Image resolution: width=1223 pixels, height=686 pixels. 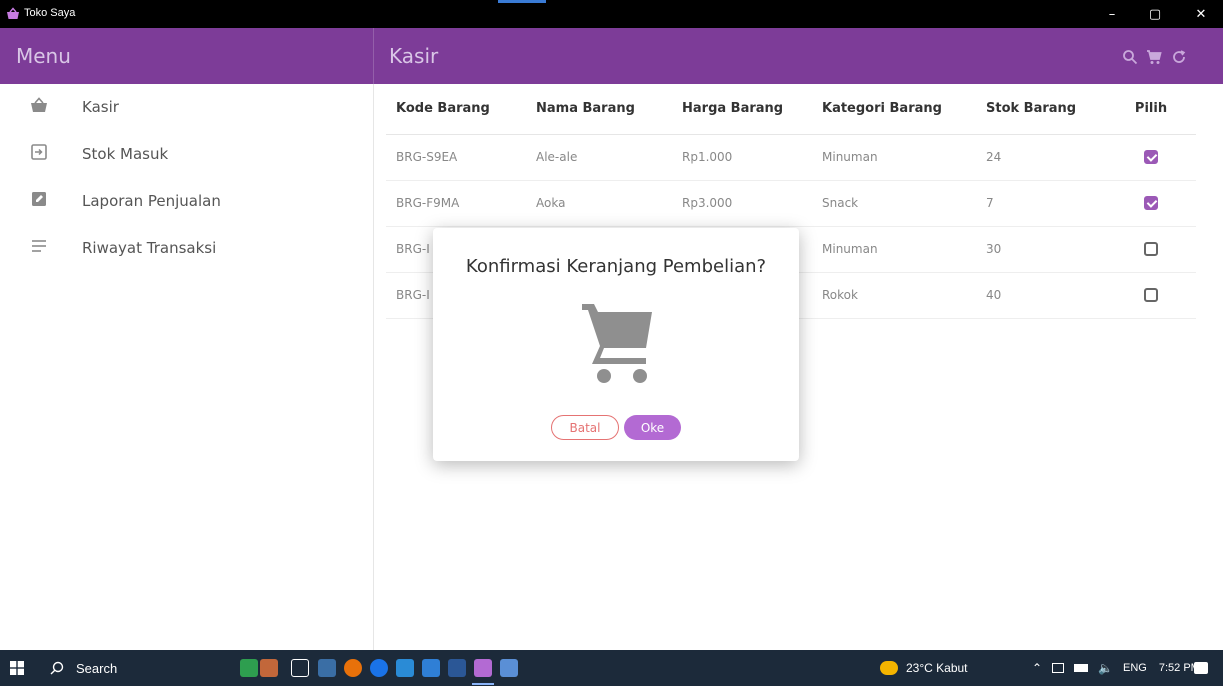 What do you see at coordinates (327, 668) in the screenshot?
I see `file-explorer-icon` at bounding box center [327, 668].